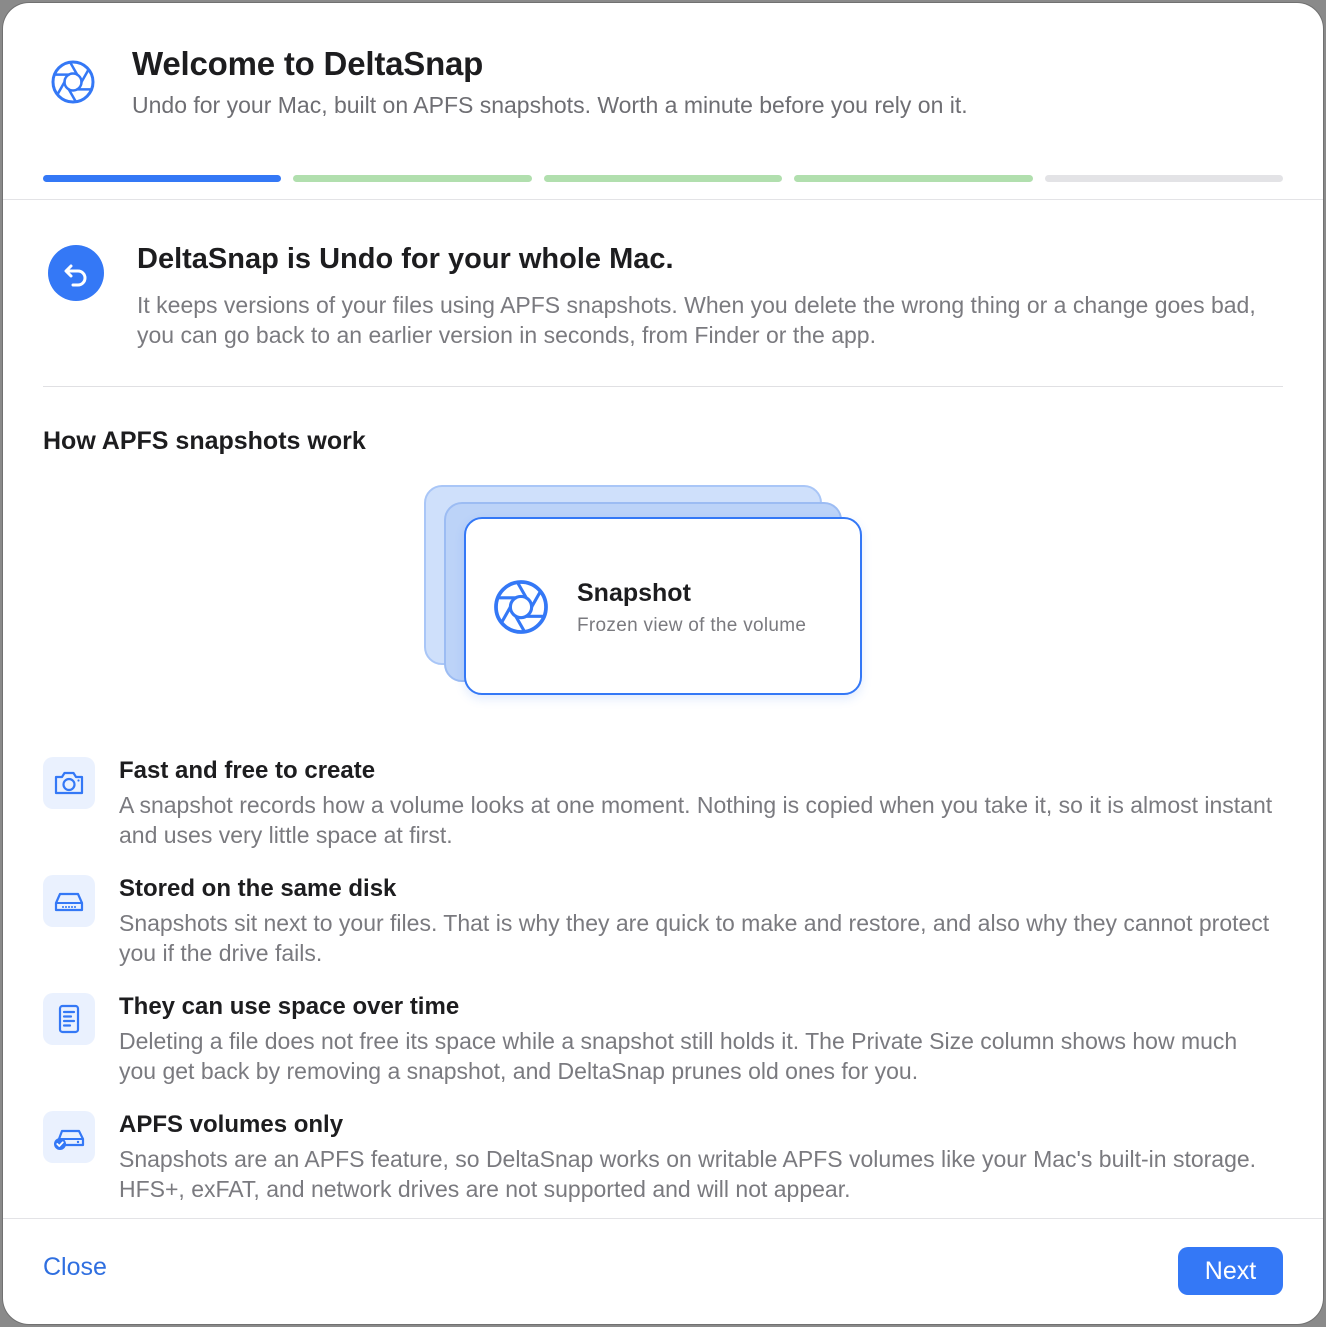  What do you see at coordinates (231, 1124) in the screenshot?
I see `feature-title: APFS volumes only` at bounding box center [231, 1124].